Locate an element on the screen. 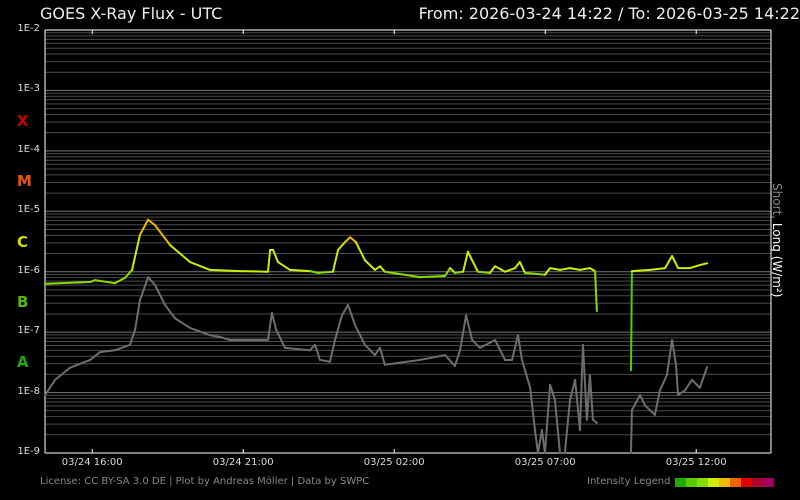 The image size is (800, 500). intensity-legend-label: Intensity Legend is located at coordinates (629, 481).